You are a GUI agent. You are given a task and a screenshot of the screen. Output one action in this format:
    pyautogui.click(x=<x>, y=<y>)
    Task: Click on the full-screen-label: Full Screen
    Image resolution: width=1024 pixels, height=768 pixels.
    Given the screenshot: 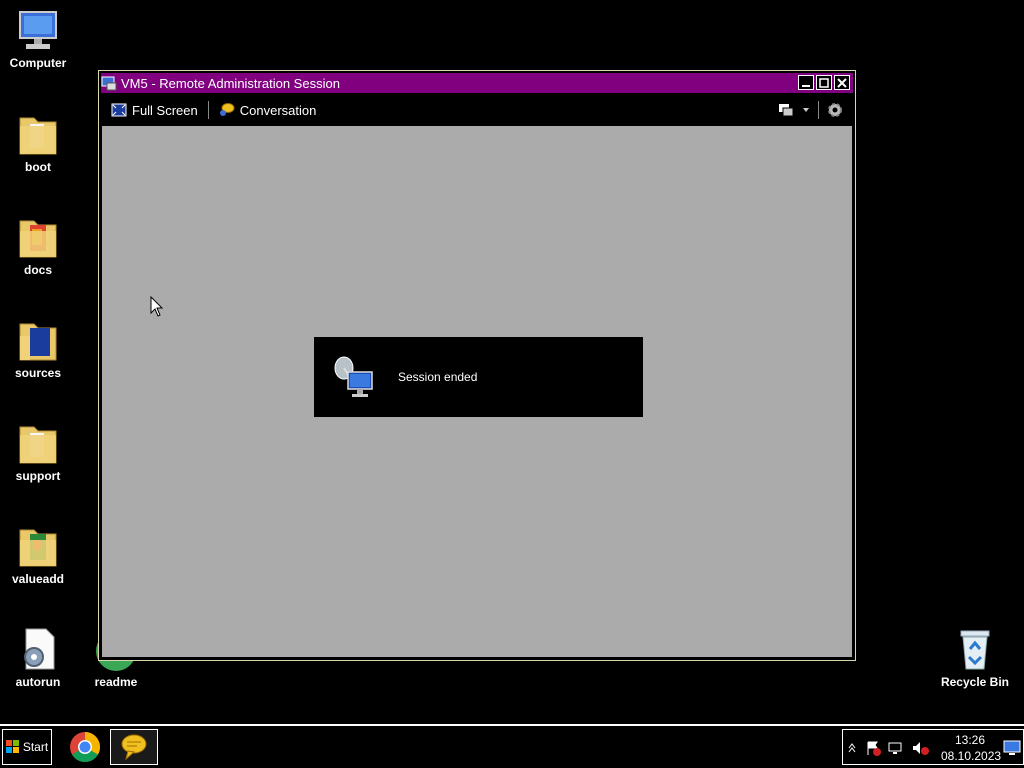 What is the action you would take?
    pyautogui.click(x=165, y=110)
    